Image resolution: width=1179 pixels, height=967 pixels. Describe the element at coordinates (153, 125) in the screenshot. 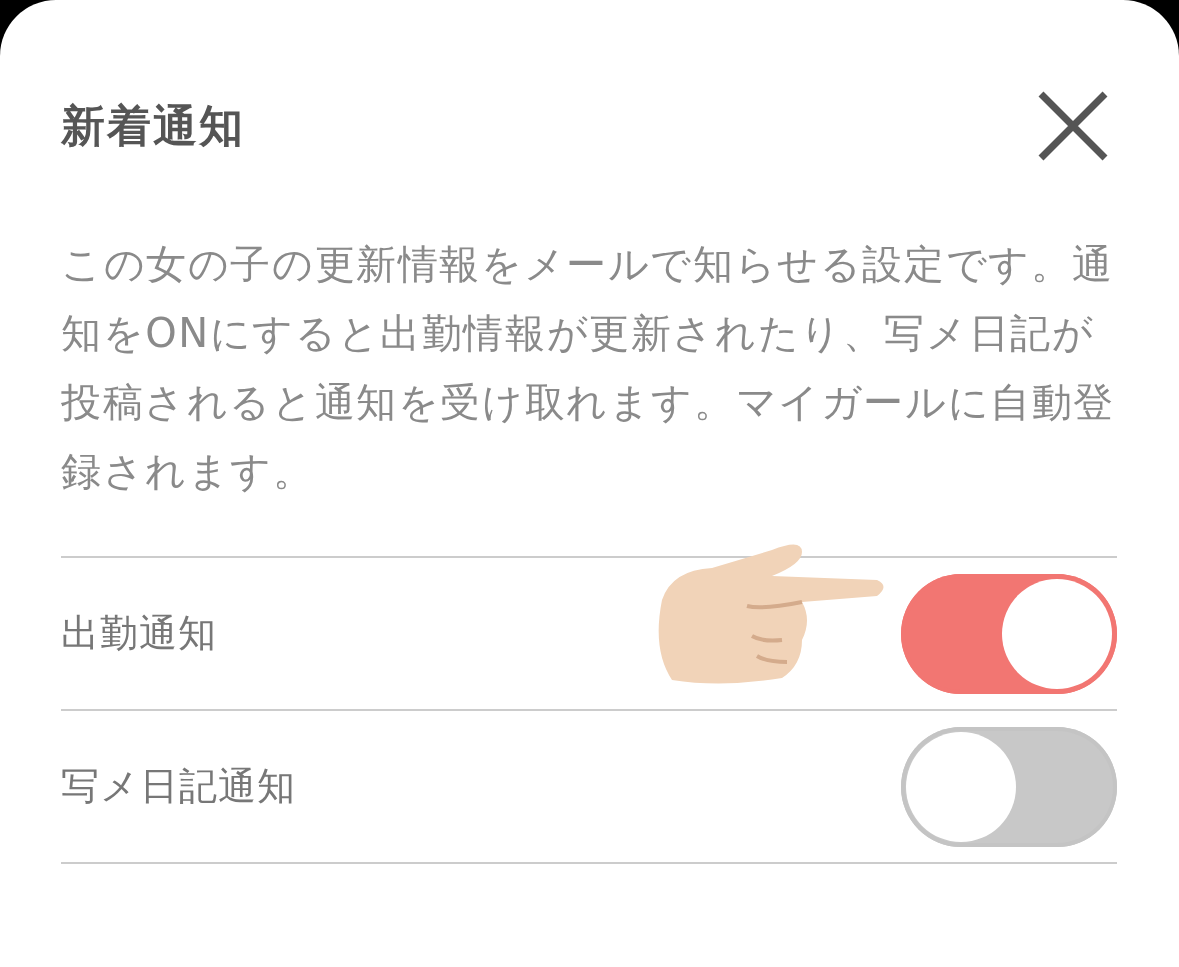

I see `dialog-title: 新着通知` at that location.